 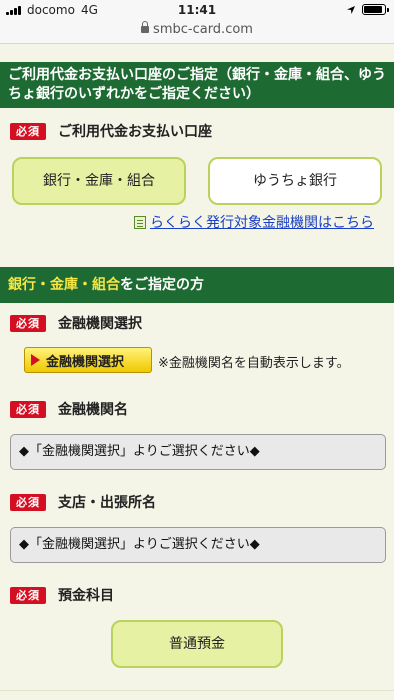 What do you see at coordinates (197, 502) in the screenshot?
I see `field-label-branch-name: 必須 支店・出張所名` at bounding box center [197, 502].